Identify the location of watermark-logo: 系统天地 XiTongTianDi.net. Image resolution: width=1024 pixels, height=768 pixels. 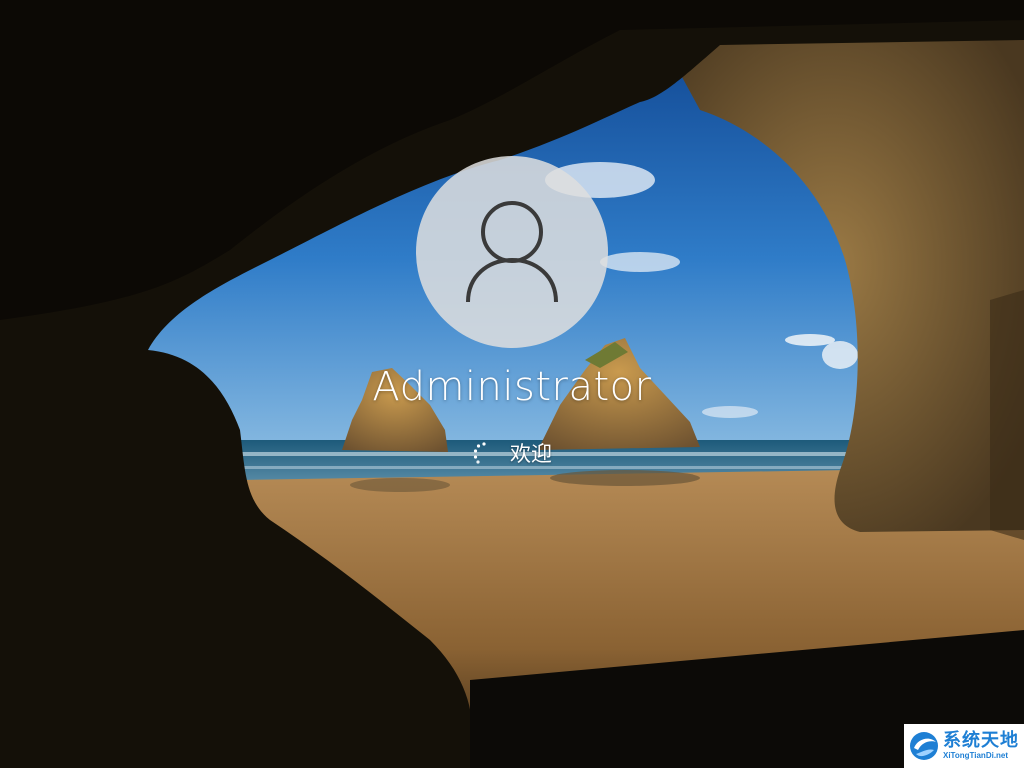
(964, 746).